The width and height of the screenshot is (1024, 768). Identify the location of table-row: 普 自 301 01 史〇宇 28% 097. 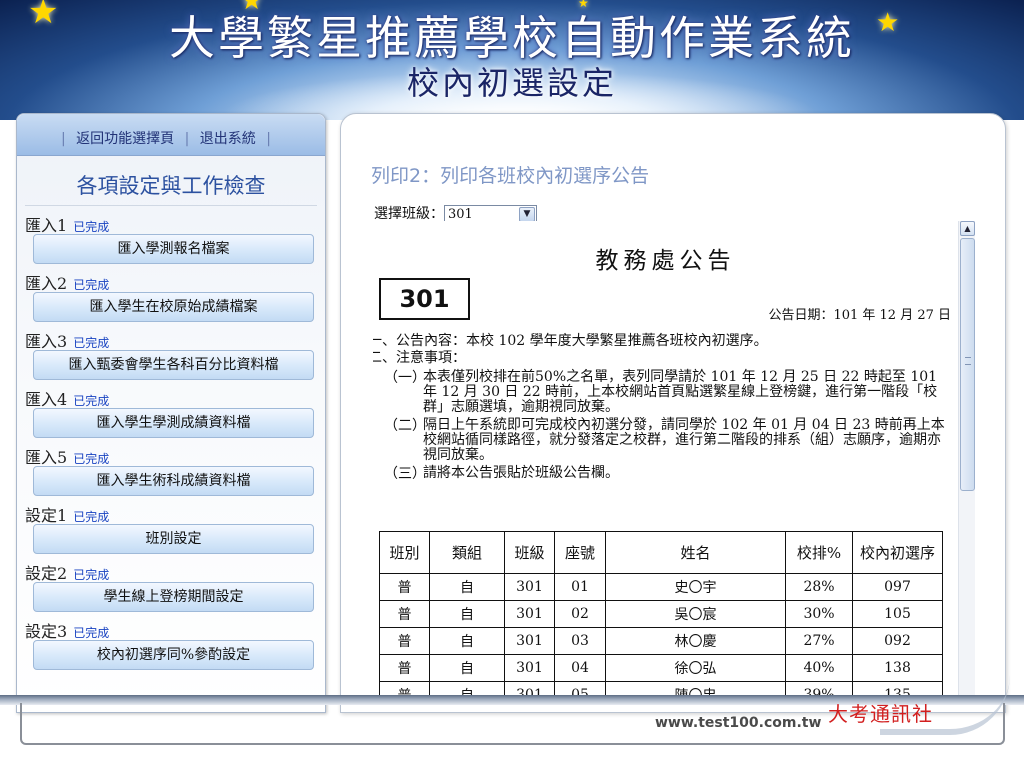
(661, 587).